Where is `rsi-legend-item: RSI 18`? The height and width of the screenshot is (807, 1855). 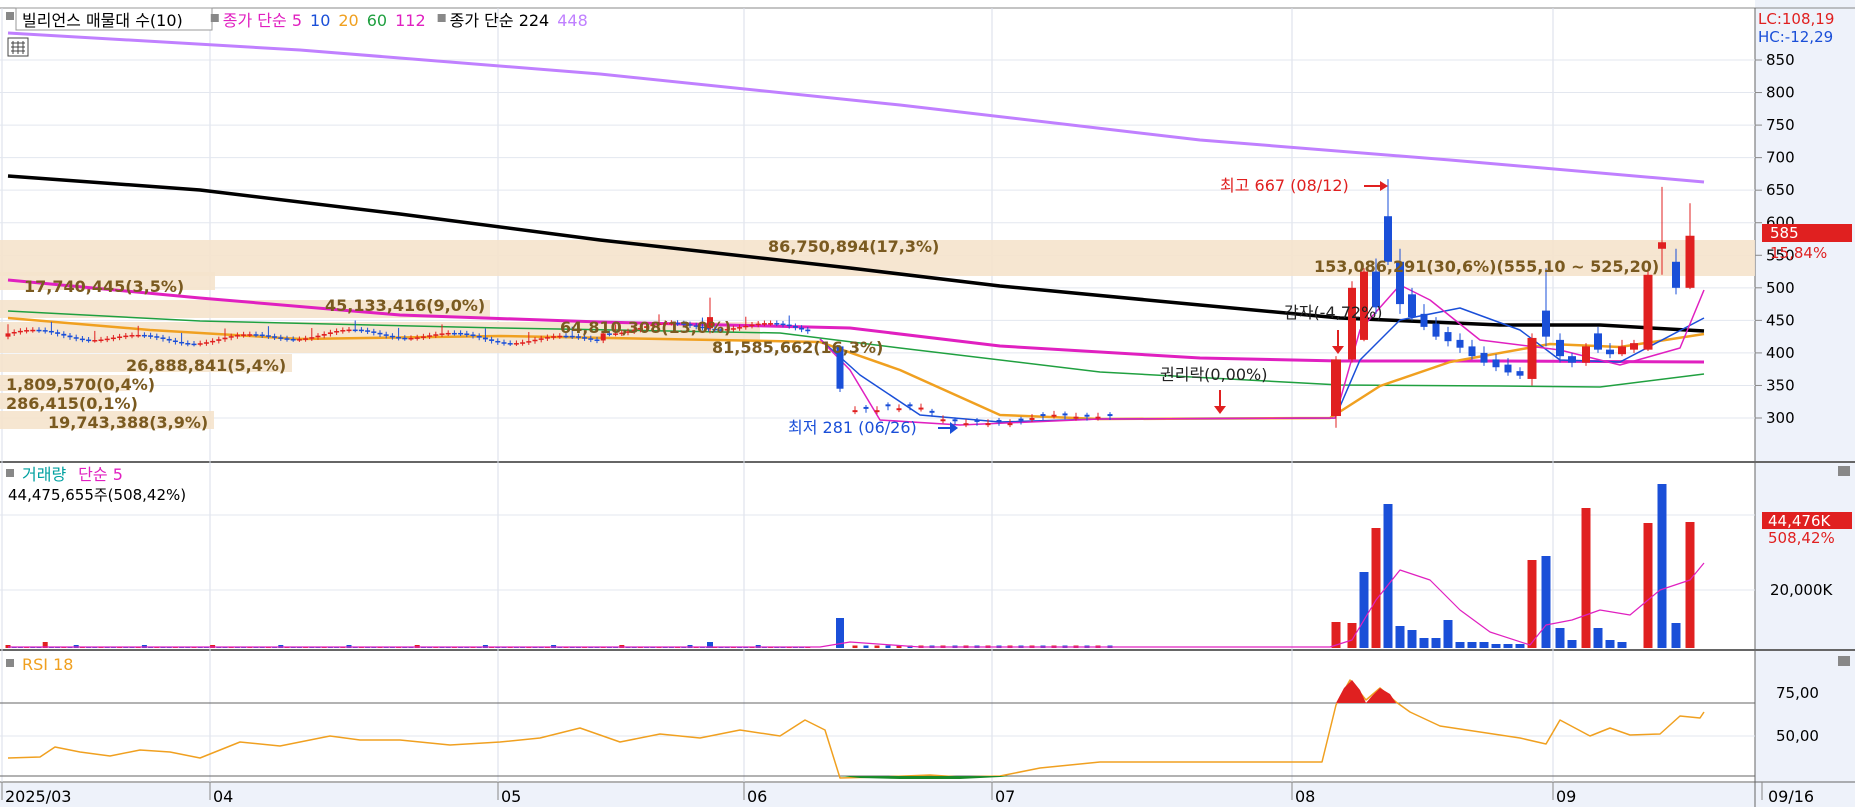 rsi-legend-item: RSI 18 is located at coordinates (47, 664).